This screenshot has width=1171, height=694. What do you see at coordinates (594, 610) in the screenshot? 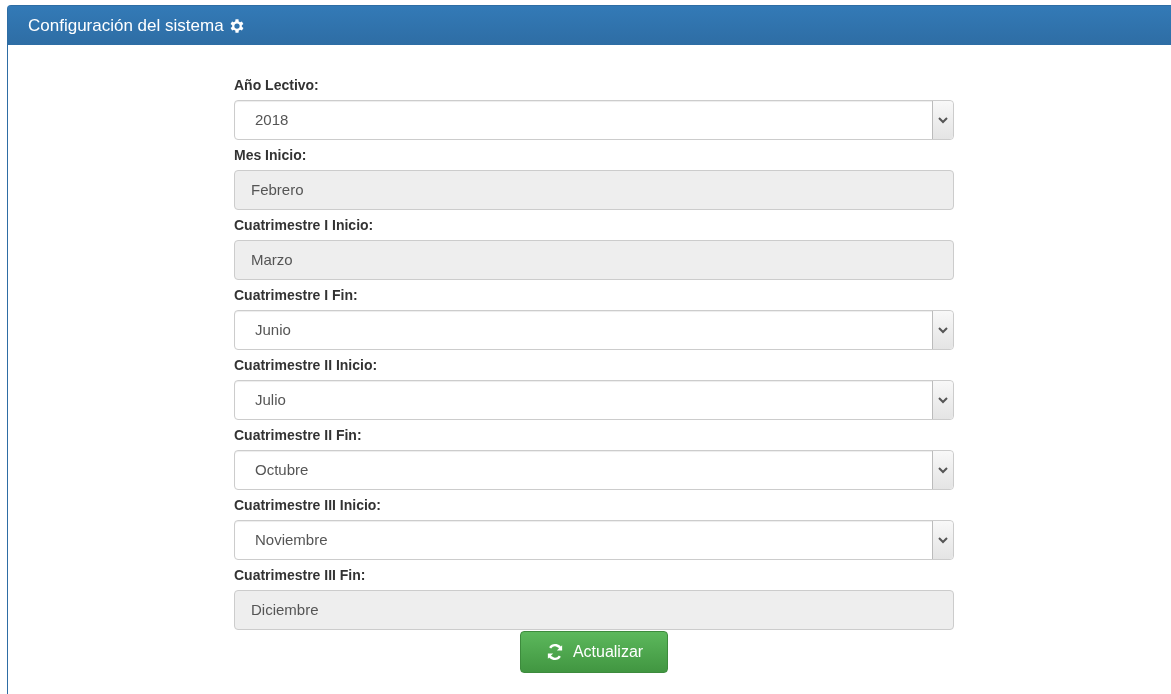
I see `readonly-field: Diciembre` at bounding box center [594, 610].